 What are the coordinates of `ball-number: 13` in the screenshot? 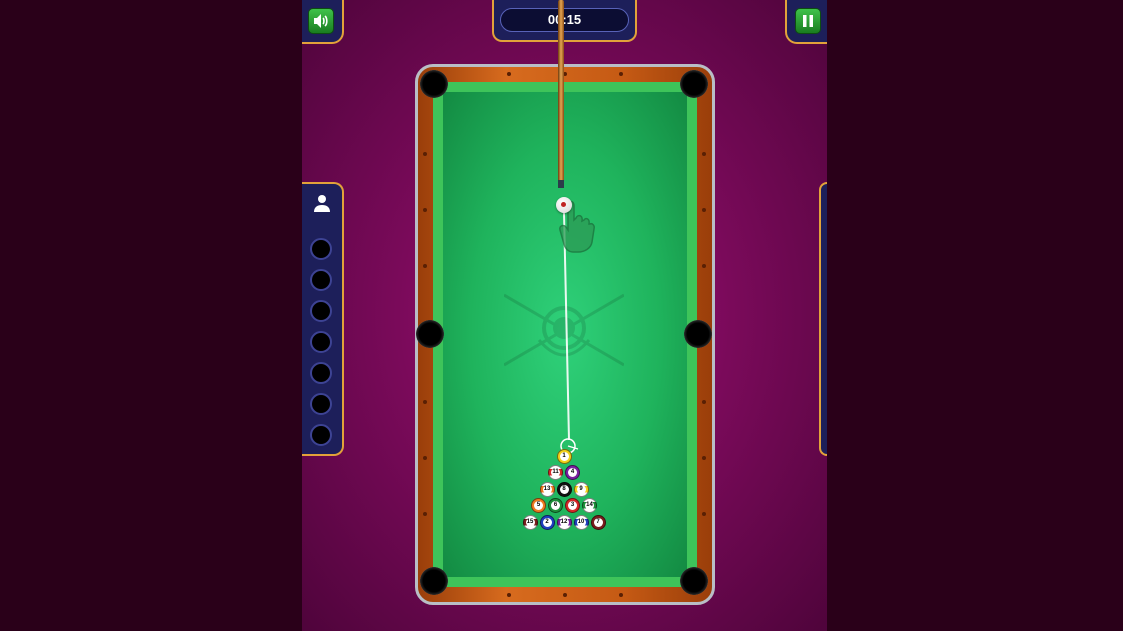 It's located at (547, 489).